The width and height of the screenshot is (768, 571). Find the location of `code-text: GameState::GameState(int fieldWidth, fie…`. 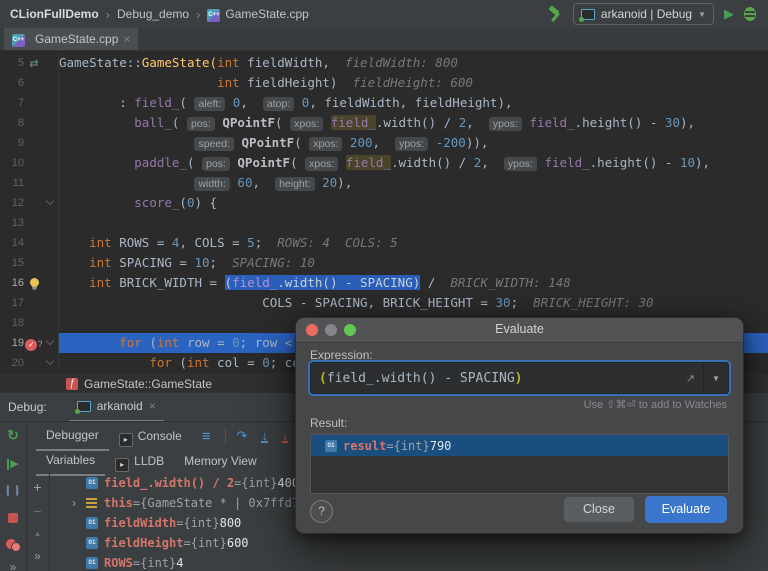

code-text: GameState::GameState(int fieldWidth, fie… is located at coordinates (413, 63).